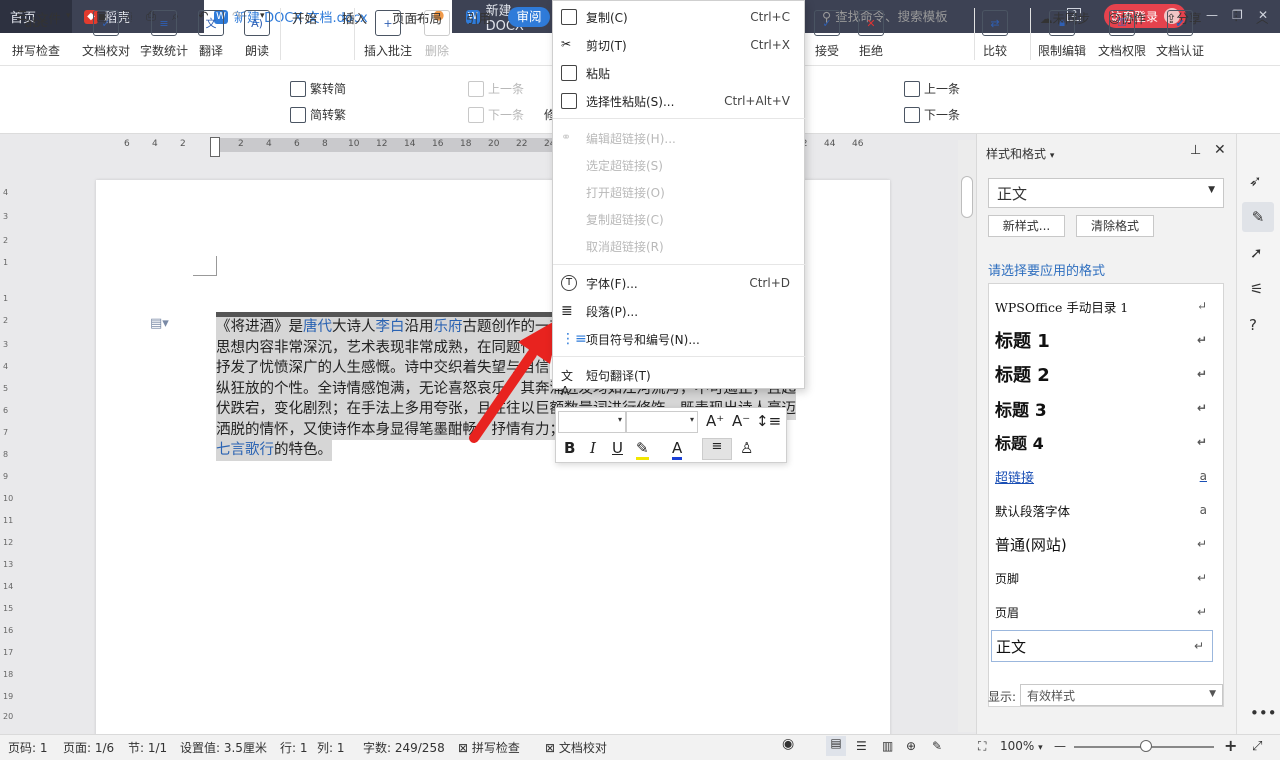  Describe the element at coordinates (1121, 695) in the screenshot. I see `show-filter-select: 有效样式 ▼` at that location.